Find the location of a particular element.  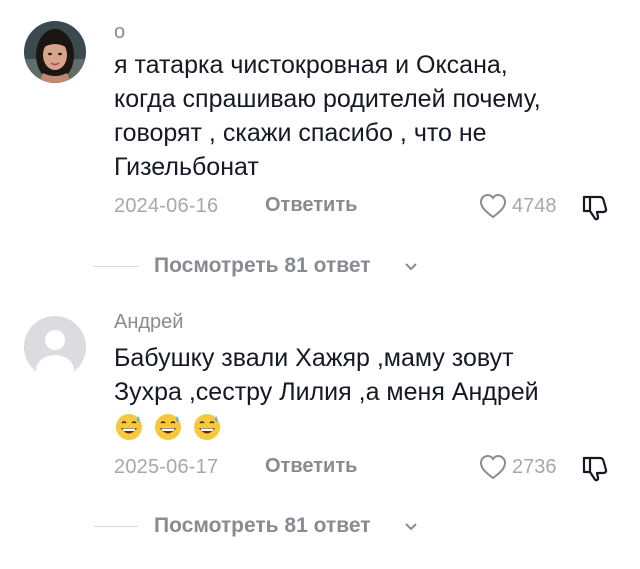

emoji-row is located at coordinates (364, 426).